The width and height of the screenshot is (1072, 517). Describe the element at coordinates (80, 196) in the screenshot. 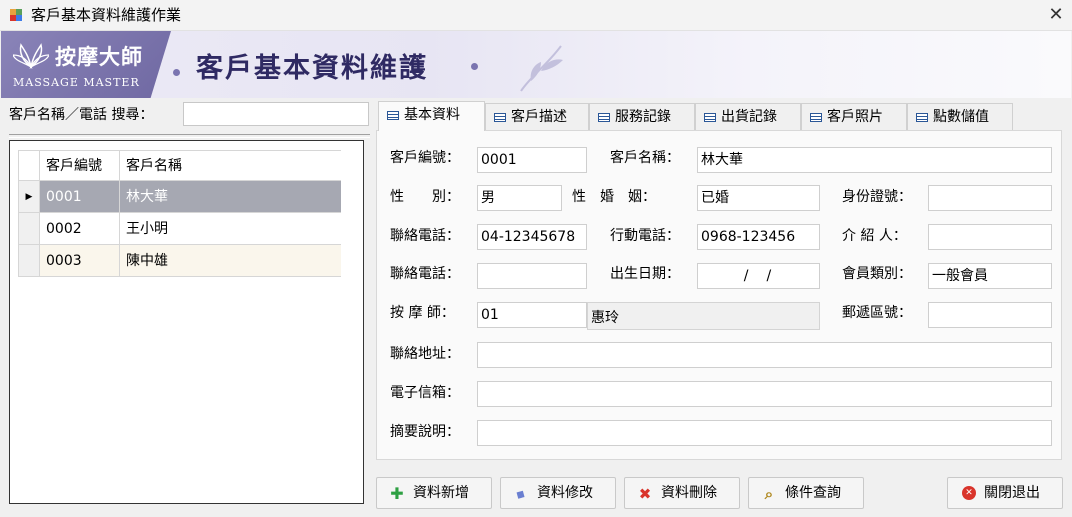

I see `cell-customer-id: 0001` at that location.